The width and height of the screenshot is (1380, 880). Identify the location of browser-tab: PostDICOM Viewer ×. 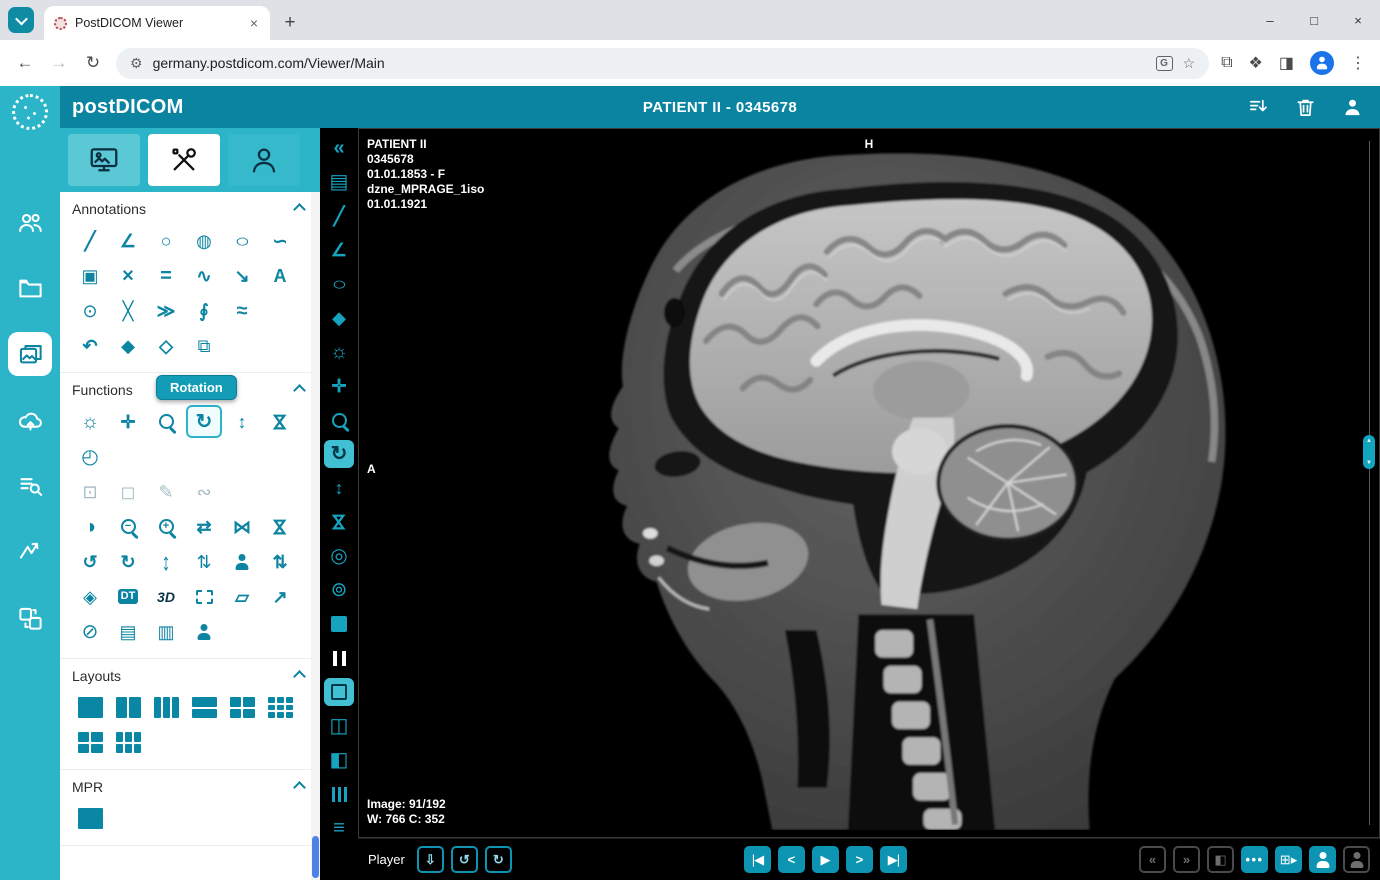
(157, 23).